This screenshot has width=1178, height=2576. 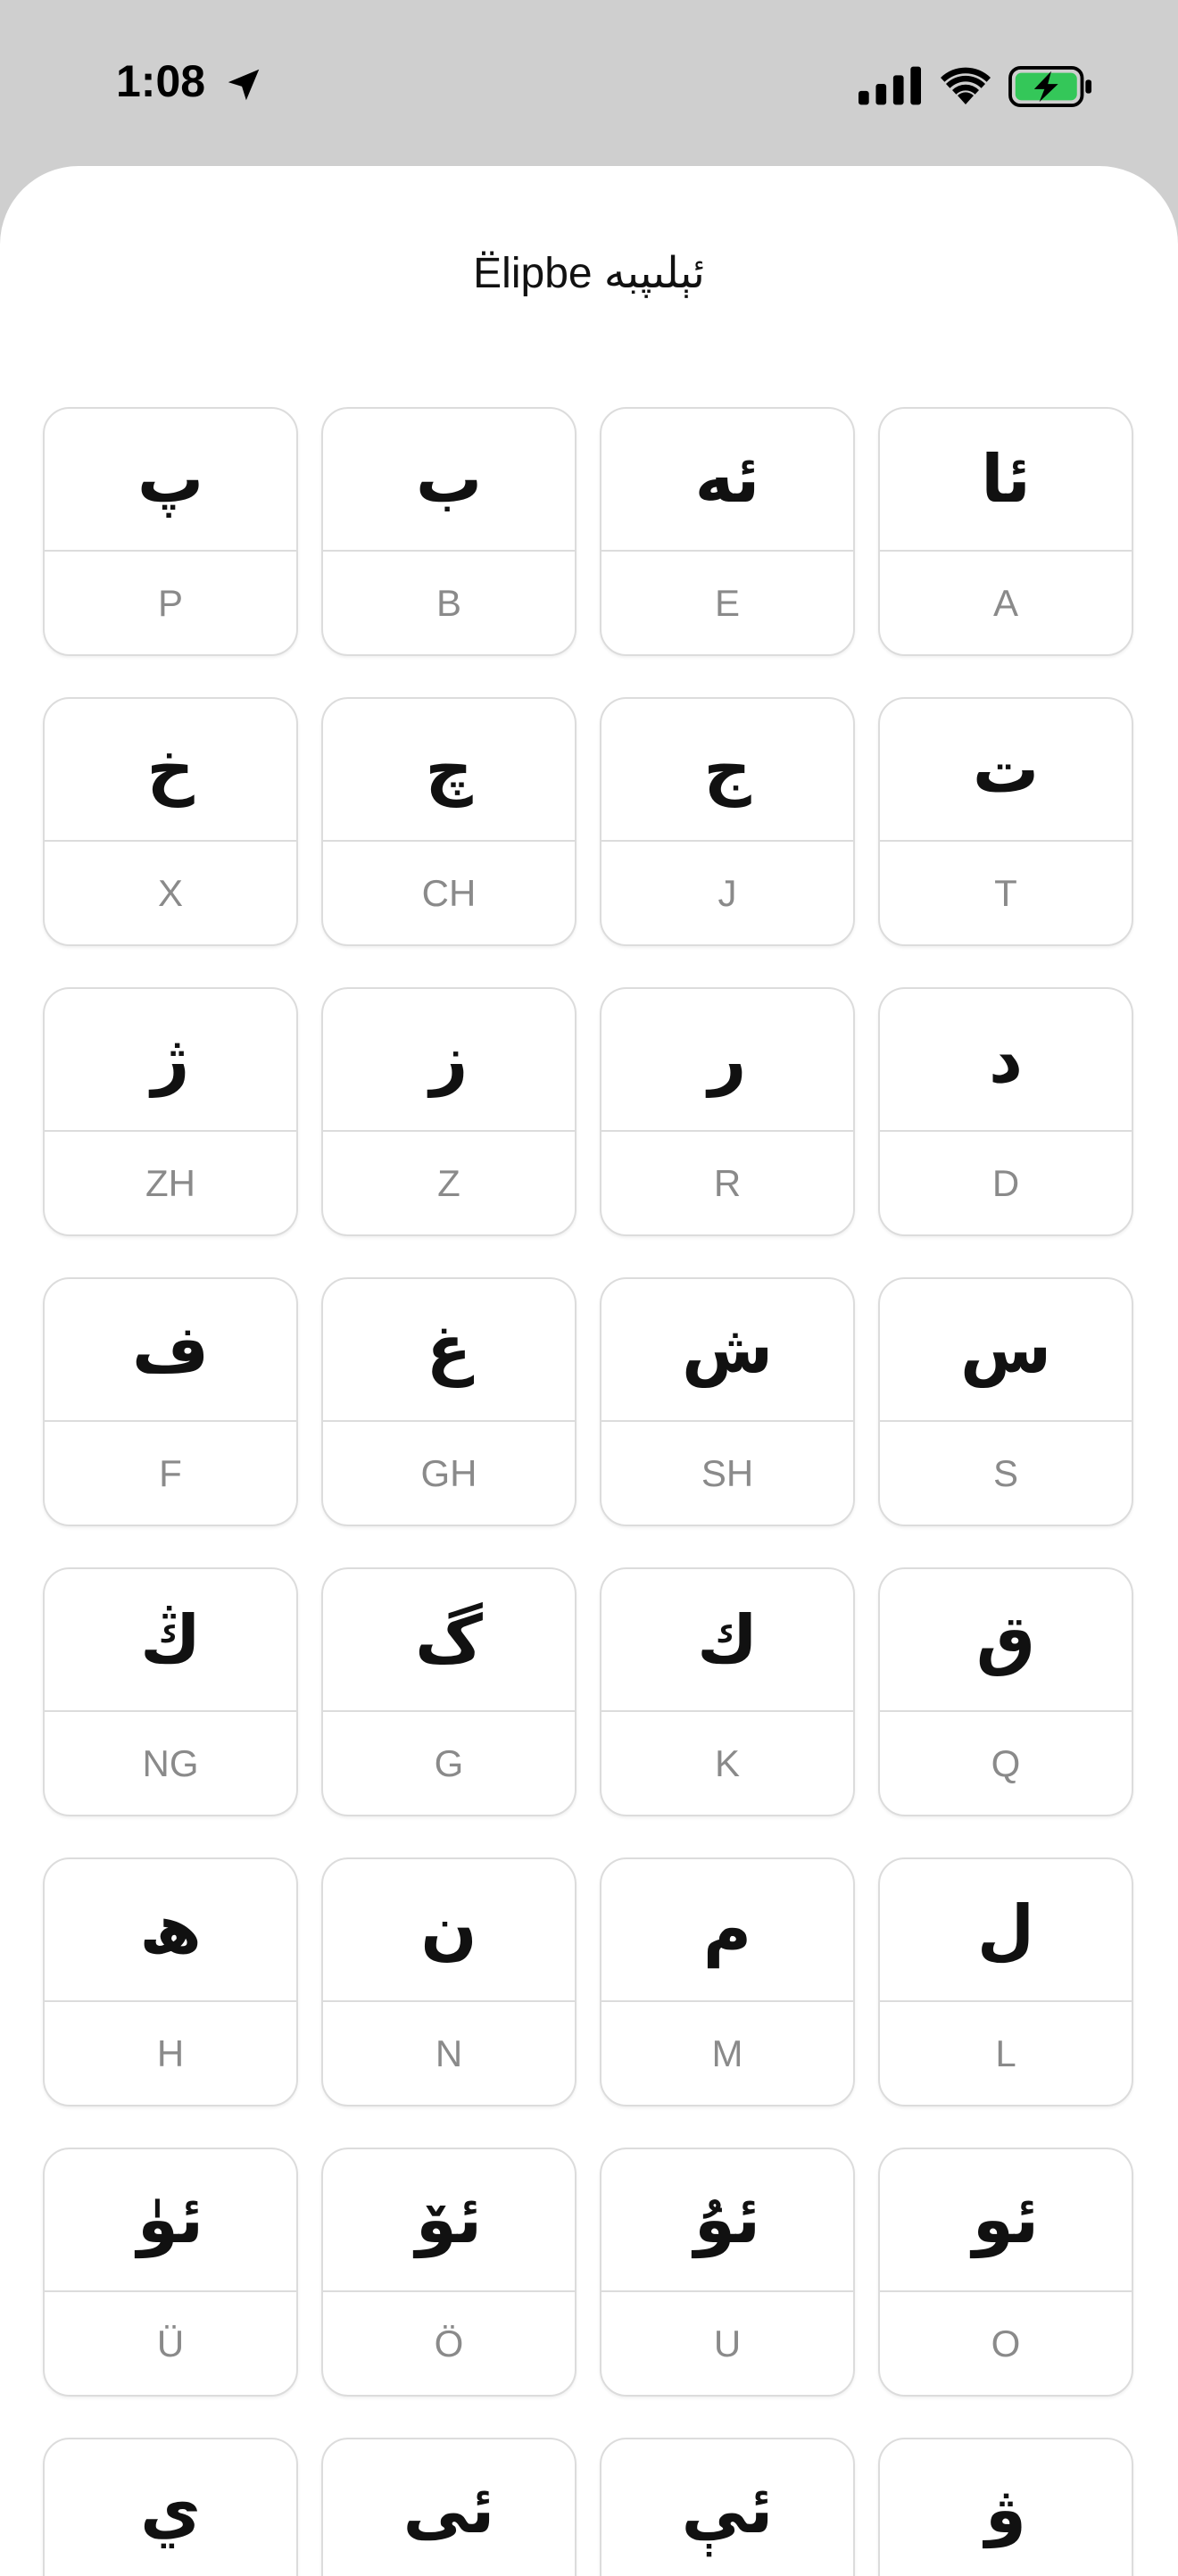 What do you see at coordinates (449, 1930) in the screenshot?
I see `letter-arabic: ن` at bounding box center [449, 1930].